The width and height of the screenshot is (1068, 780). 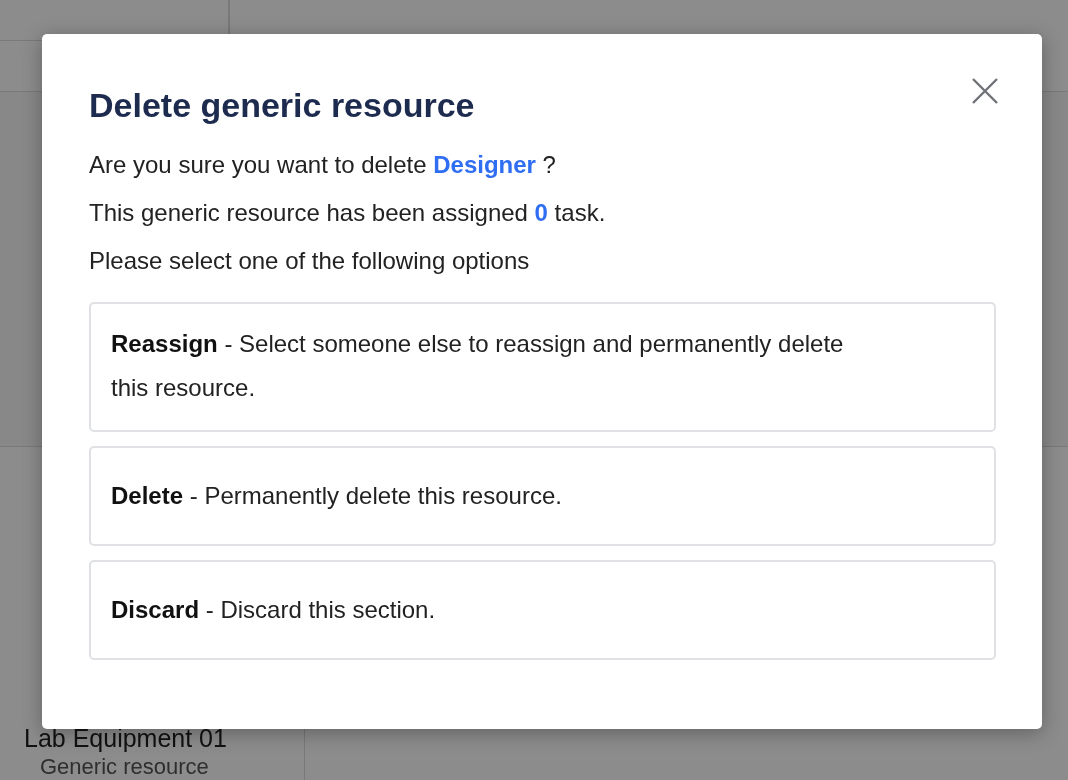 What do you see at coordinates (126, 738) in the screenshot?
I see `resource-name: Lab Equipment 01` at bounding box center [126, 738].